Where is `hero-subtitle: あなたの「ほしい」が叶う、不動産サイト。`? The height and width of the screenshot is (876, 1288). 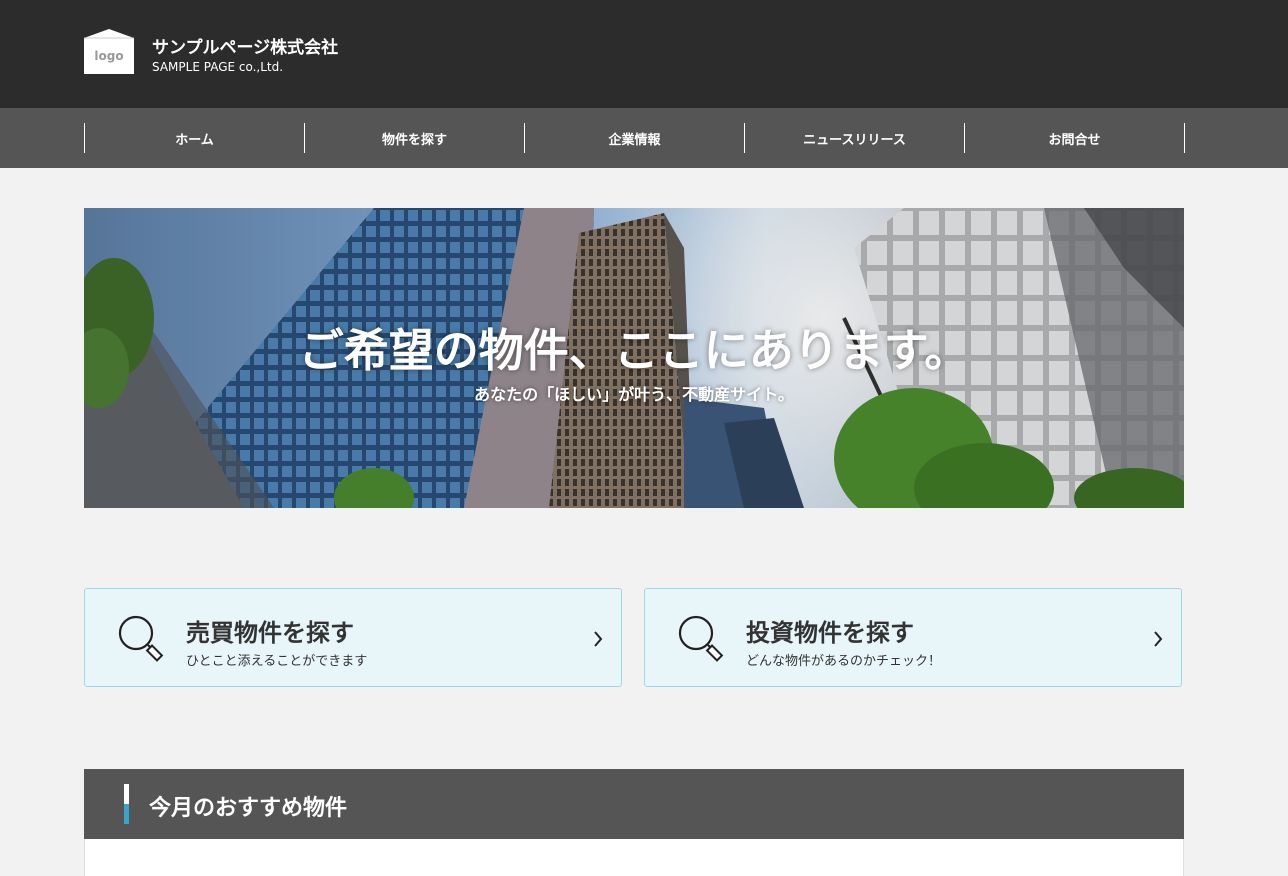
hero-subtitle: あなたの「ほしい」が叶う、不動産サイト。 is located at coordinates (634, 394).